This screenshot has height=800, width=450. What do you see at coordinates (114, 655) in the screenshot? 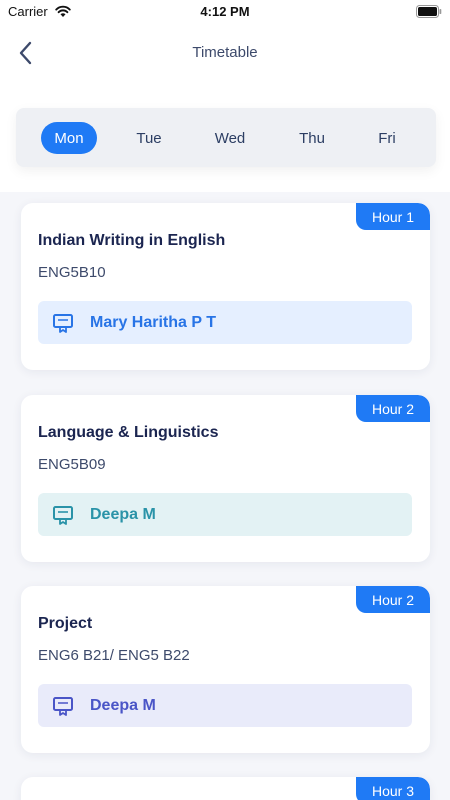
I see `course-code: ENG6 B21/ ENG5 B22` at bounding box center [114, 655].